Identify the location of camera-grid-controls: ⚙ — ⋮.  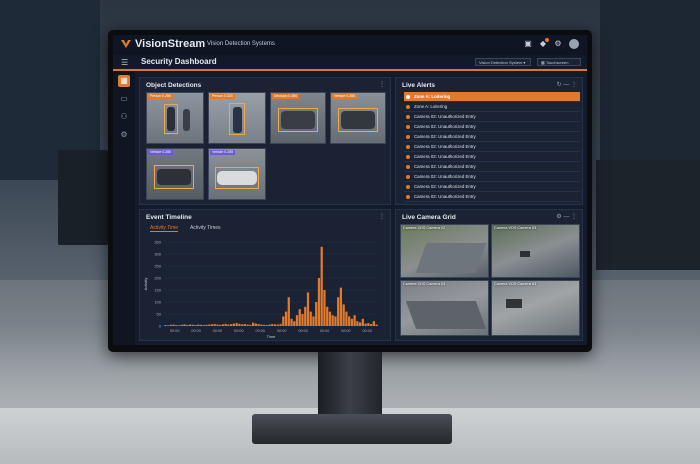
(566, 216).